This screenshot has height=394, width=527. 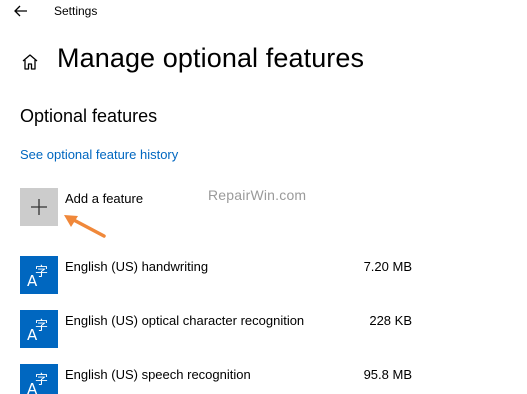 I want to click on watermark: RepairWin.com, so click(x=257, y=195).